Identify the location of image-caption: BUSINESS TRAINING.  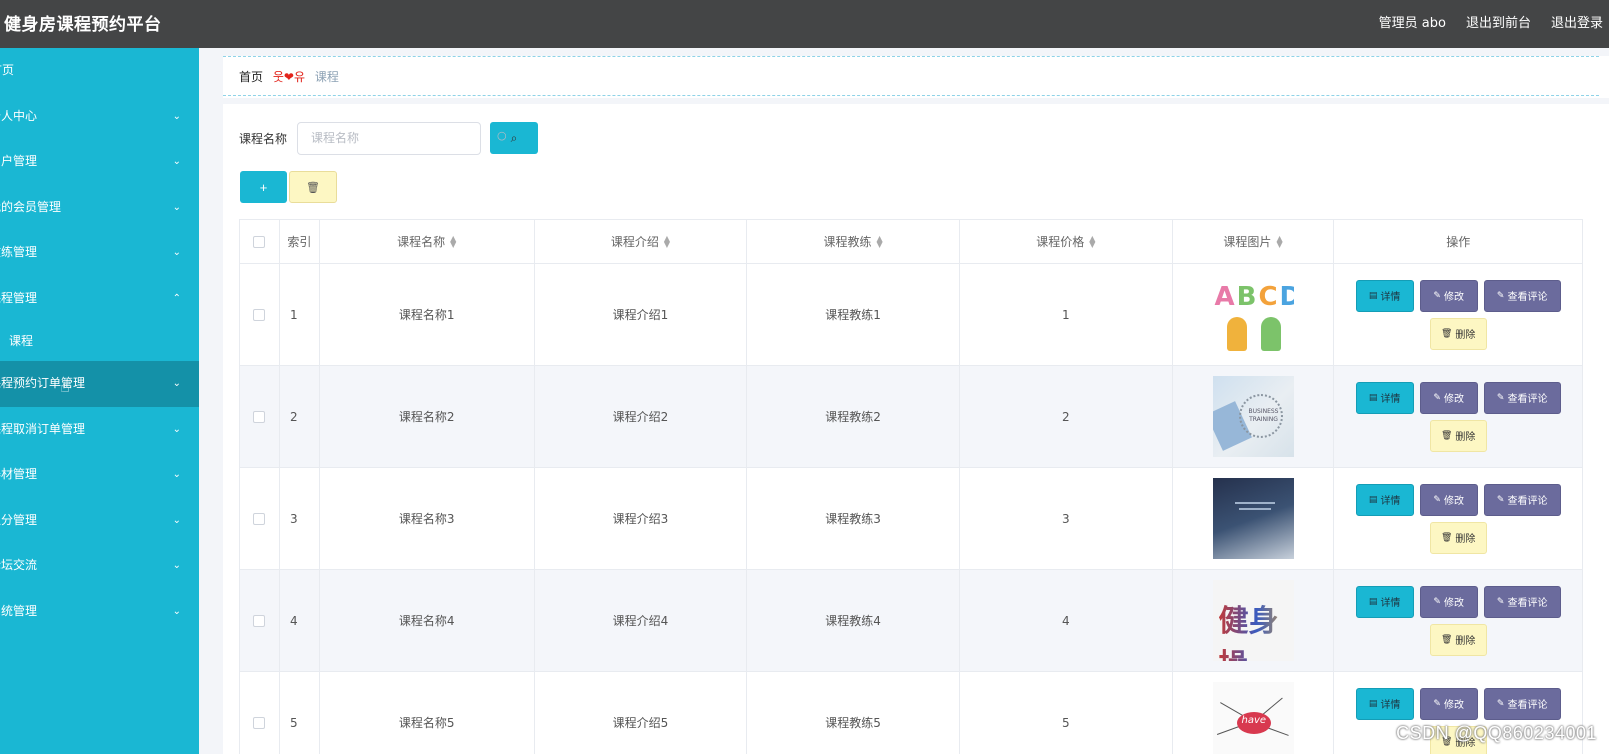
(1263, 415).